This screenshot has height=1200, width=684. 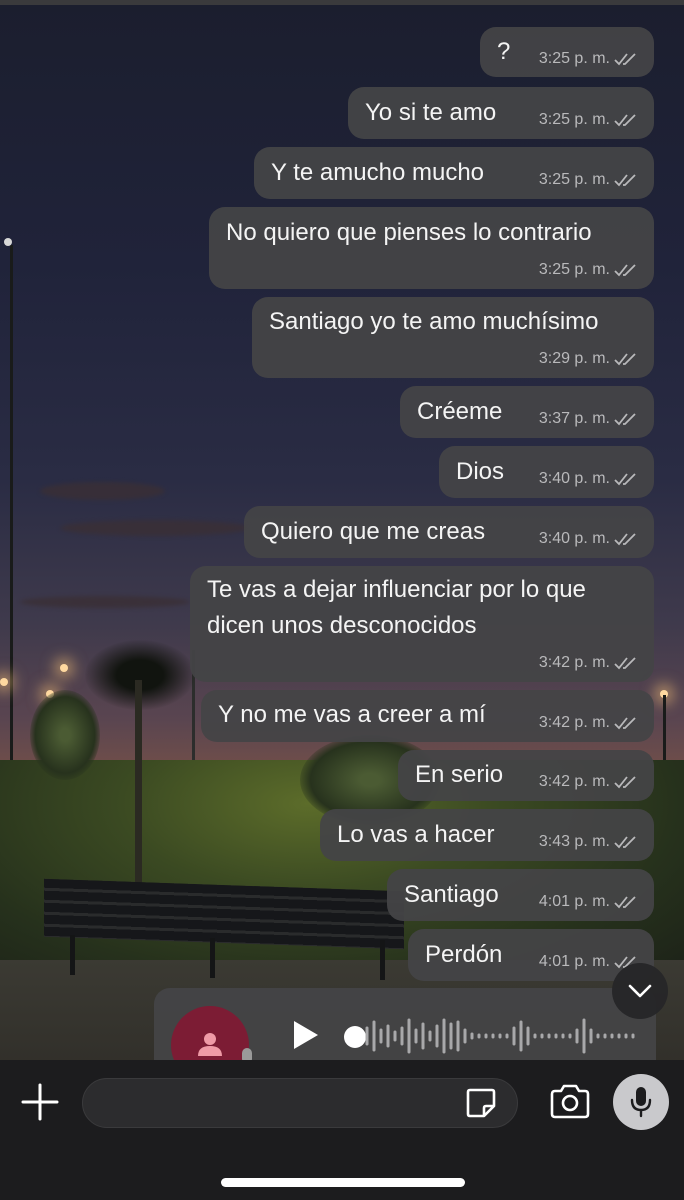 What do you see at coordinates (431, 112) in the screenshot?
I see `message-text: Yo si te amo` at bounding box center [431, 112].